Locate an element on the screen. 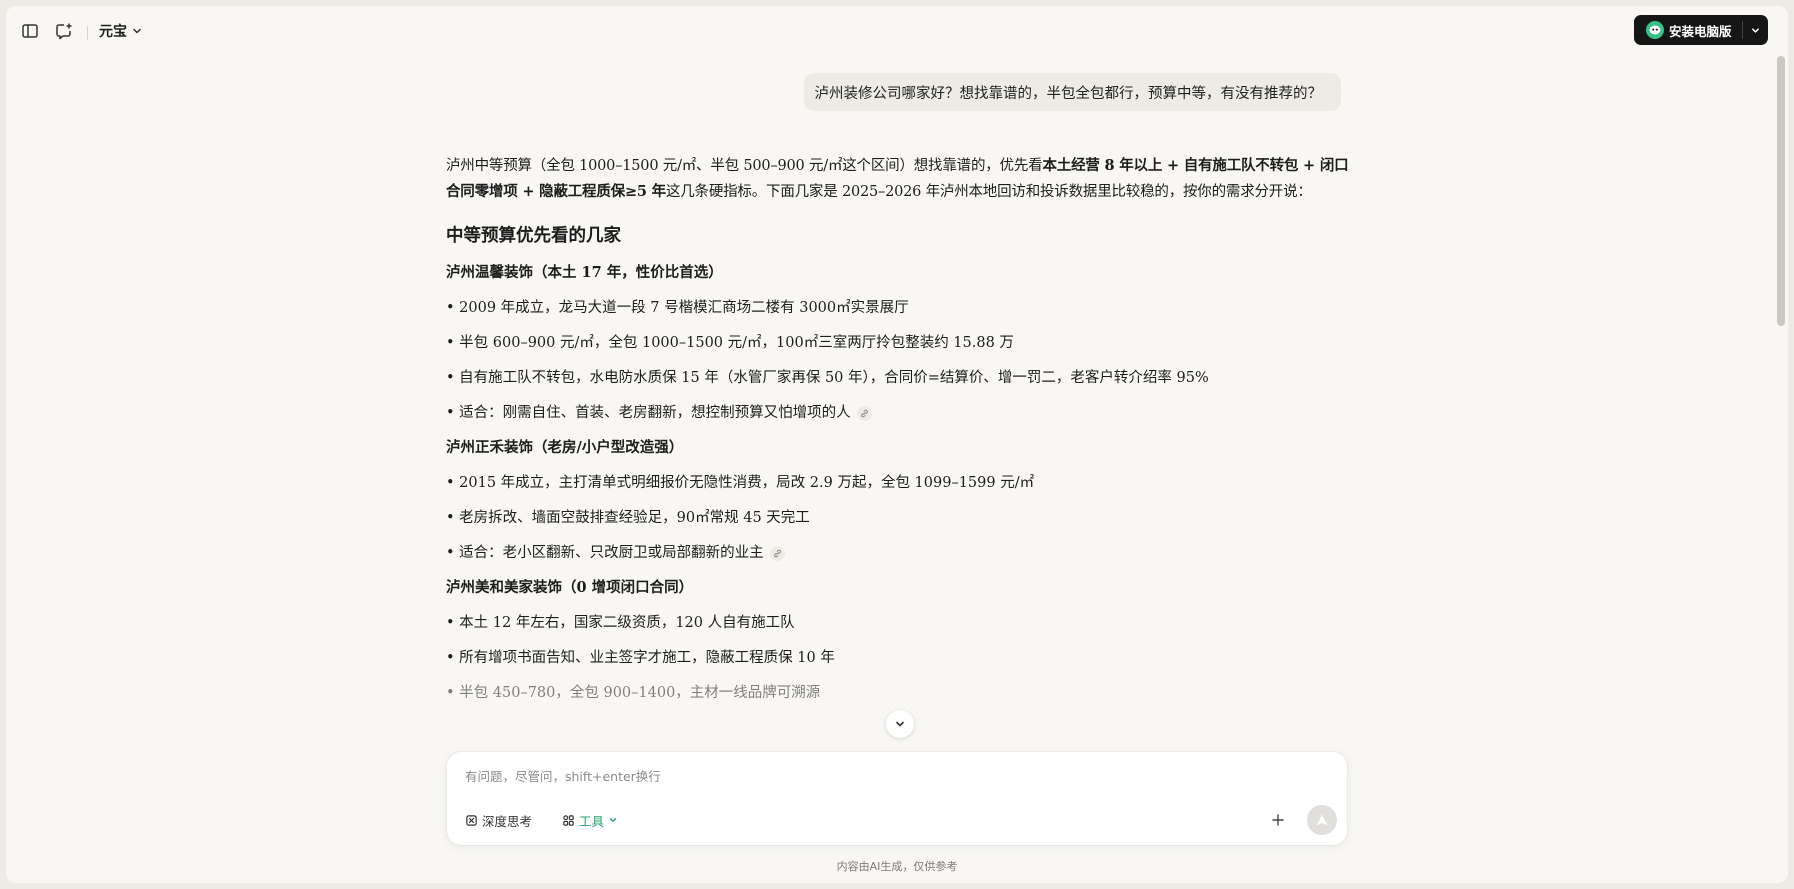  deep-think-label: 深度思考 is located at coordinates (507, 821).